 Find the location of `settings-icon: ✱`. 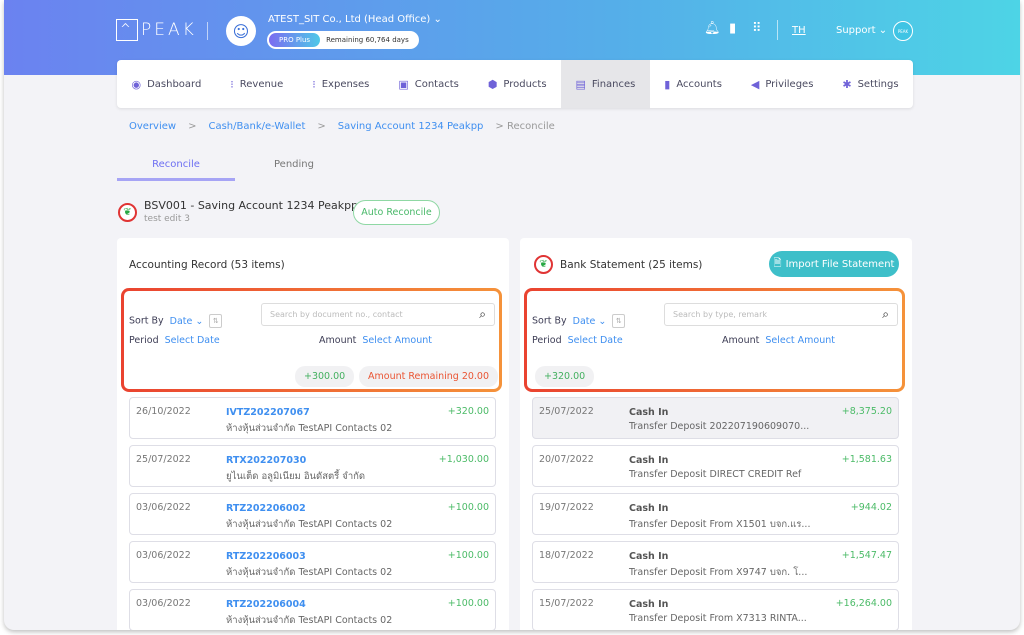

settings-icon: ✱ is located at coordinates (847, 84).